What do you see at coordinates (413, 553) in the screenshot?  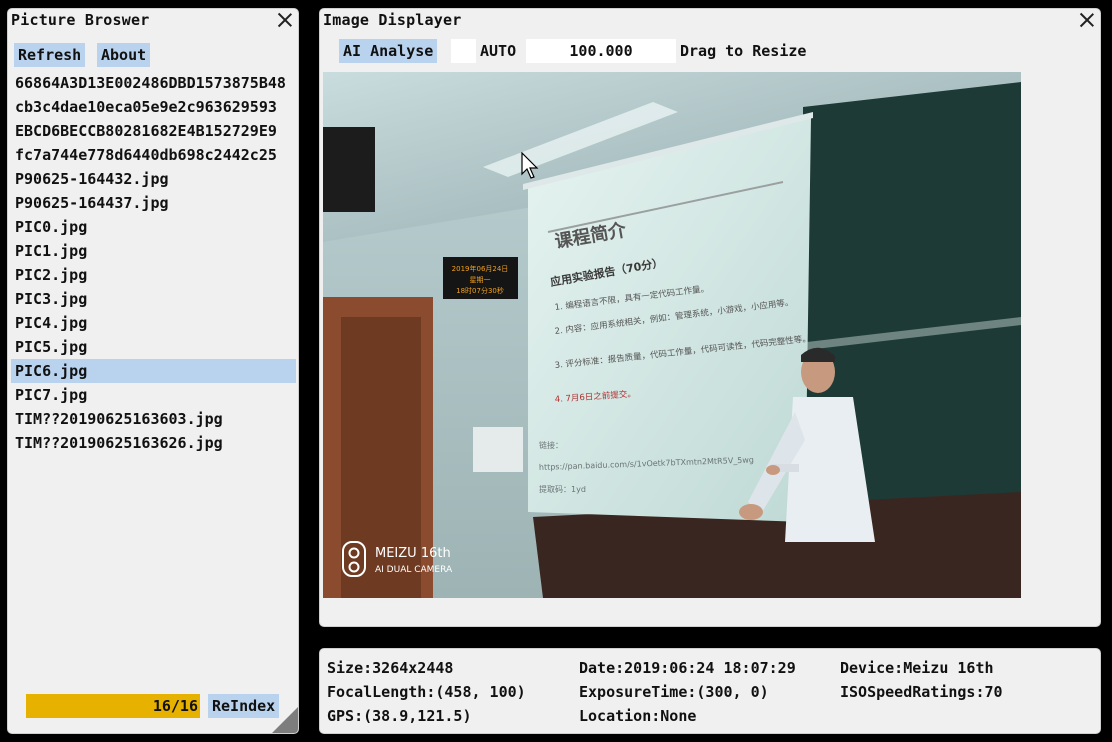 I see `watermark-brand: MEIZU 16th` at bounding box center [413, 553].